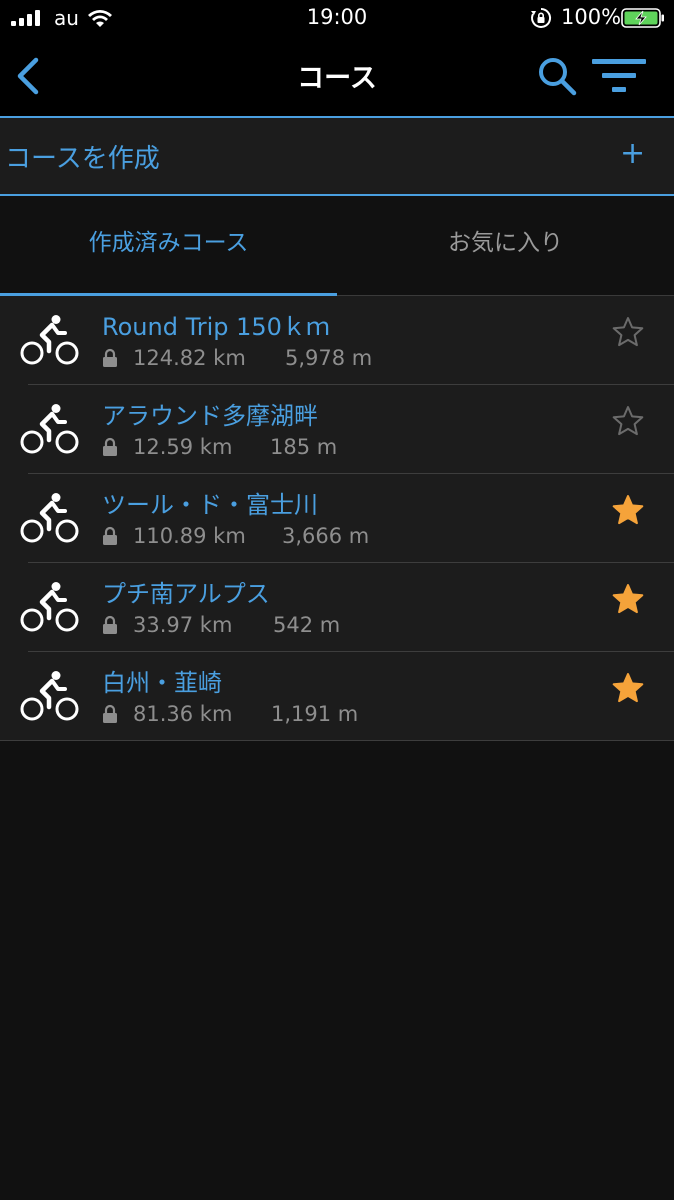  I want to click on search-icon, so click(557, 76).